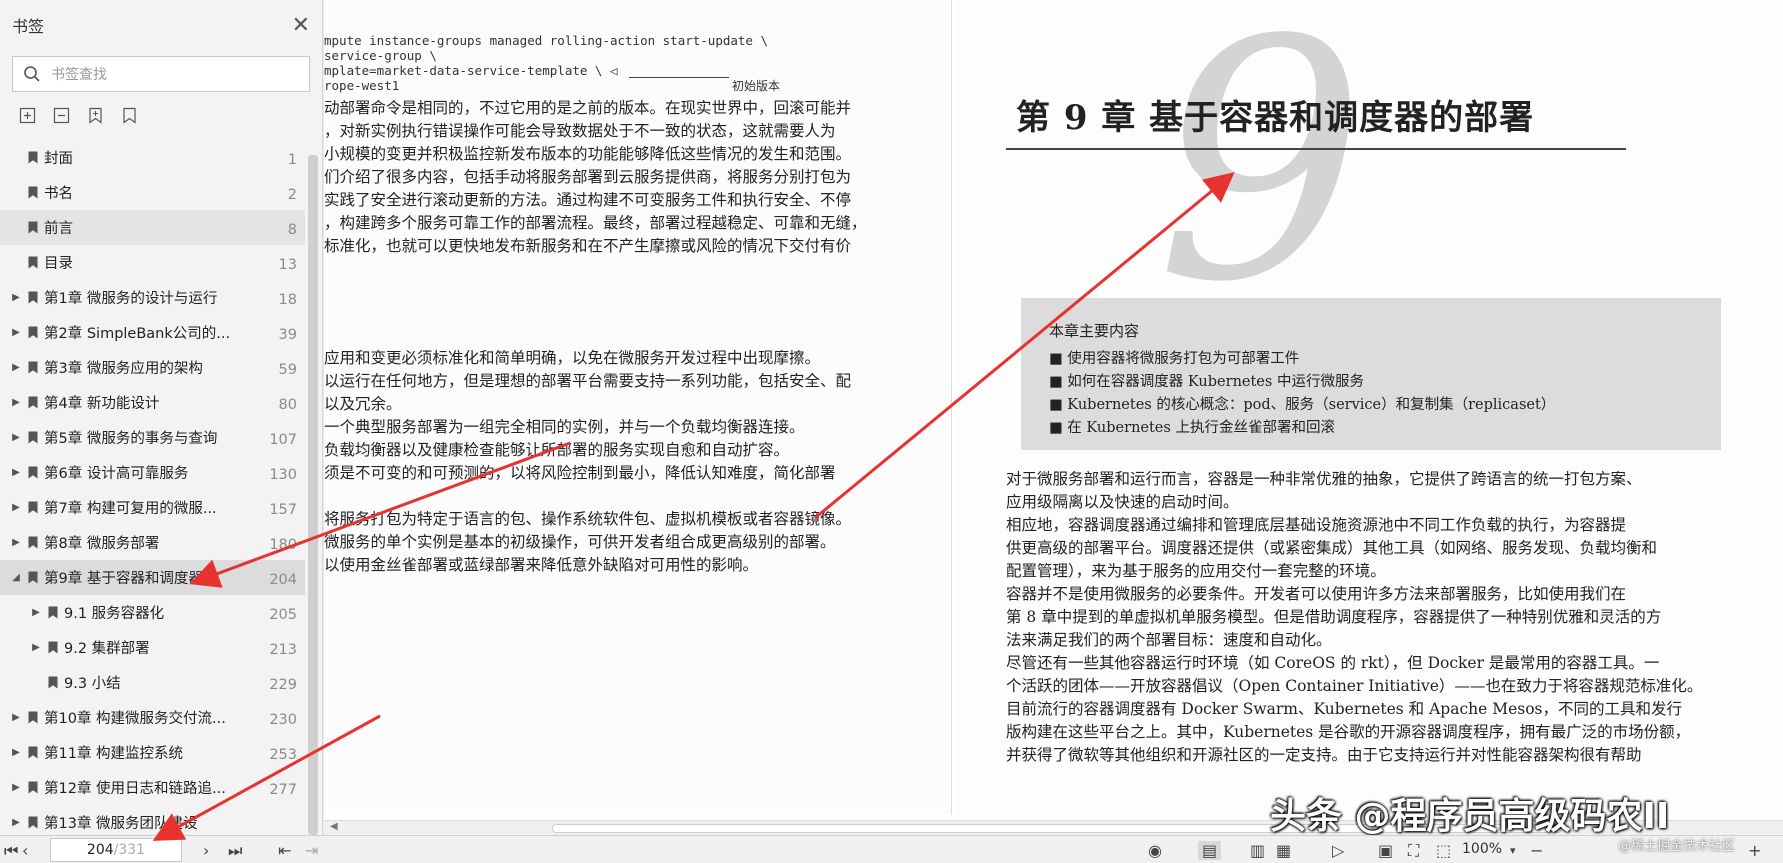 The height and width of the screenshot is (863, 1783). What do you see at coordinates (287, 300) in the screenshot?
I see `bookmark-page-number: 18` at bounding box center [287, 300].